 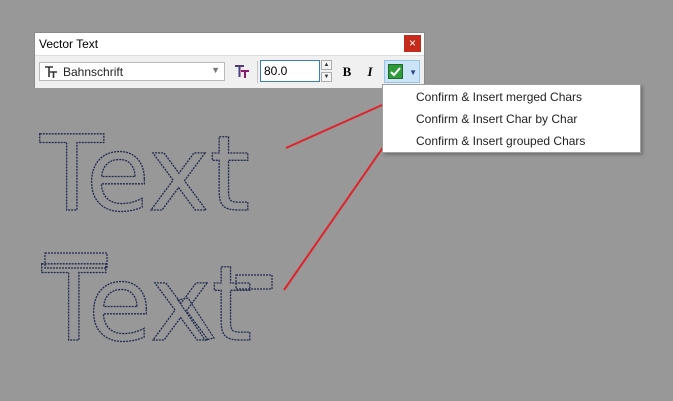 I want to click on font-icon, so click(x=51, y=72).